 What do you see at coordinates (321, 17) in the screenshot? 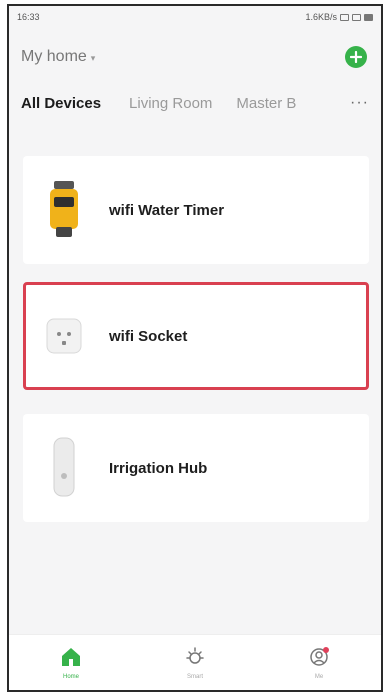
I see `network-speed: 1.6KB/s` at bounding box center [321, 17].